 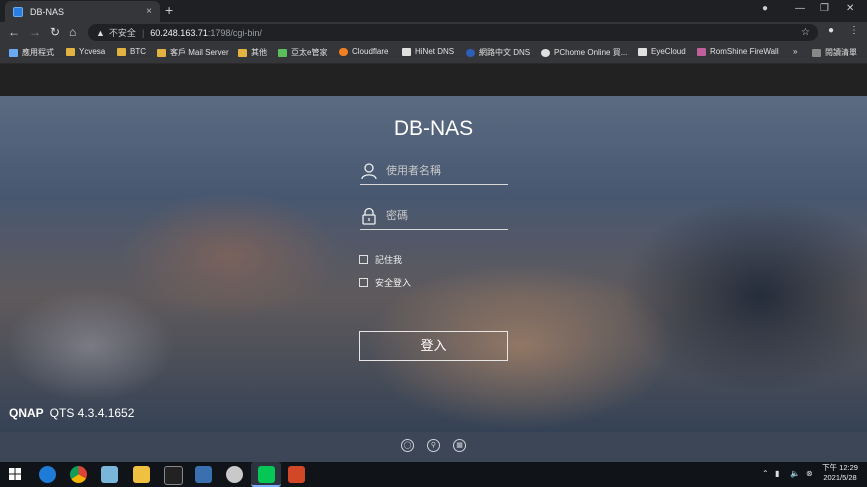 What do you see at coordinates (393, 283) in the screenshot?
I see `secure-login-label: 安全登入` at bounding box center [393, 283].